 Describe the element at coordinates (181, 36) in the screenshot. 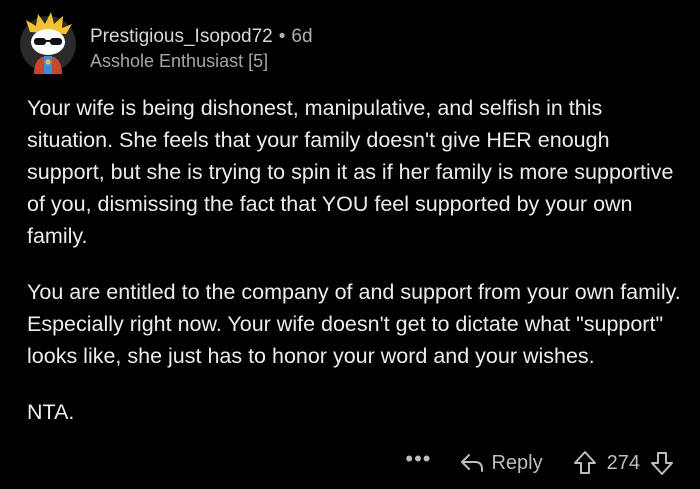

I see `username-link: Prestigious_Isopod72` at that location.